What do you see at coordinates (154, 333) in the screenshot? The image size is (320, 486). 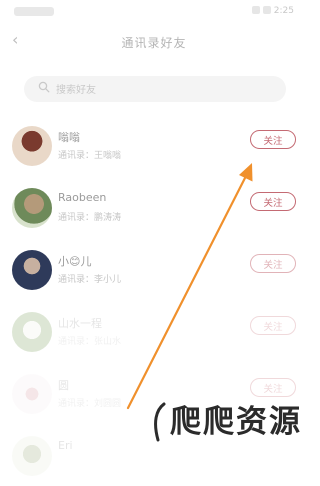 I see `contact-row: 山水一程 通讯录：张山水 关注` at bounding box center [154, 333].